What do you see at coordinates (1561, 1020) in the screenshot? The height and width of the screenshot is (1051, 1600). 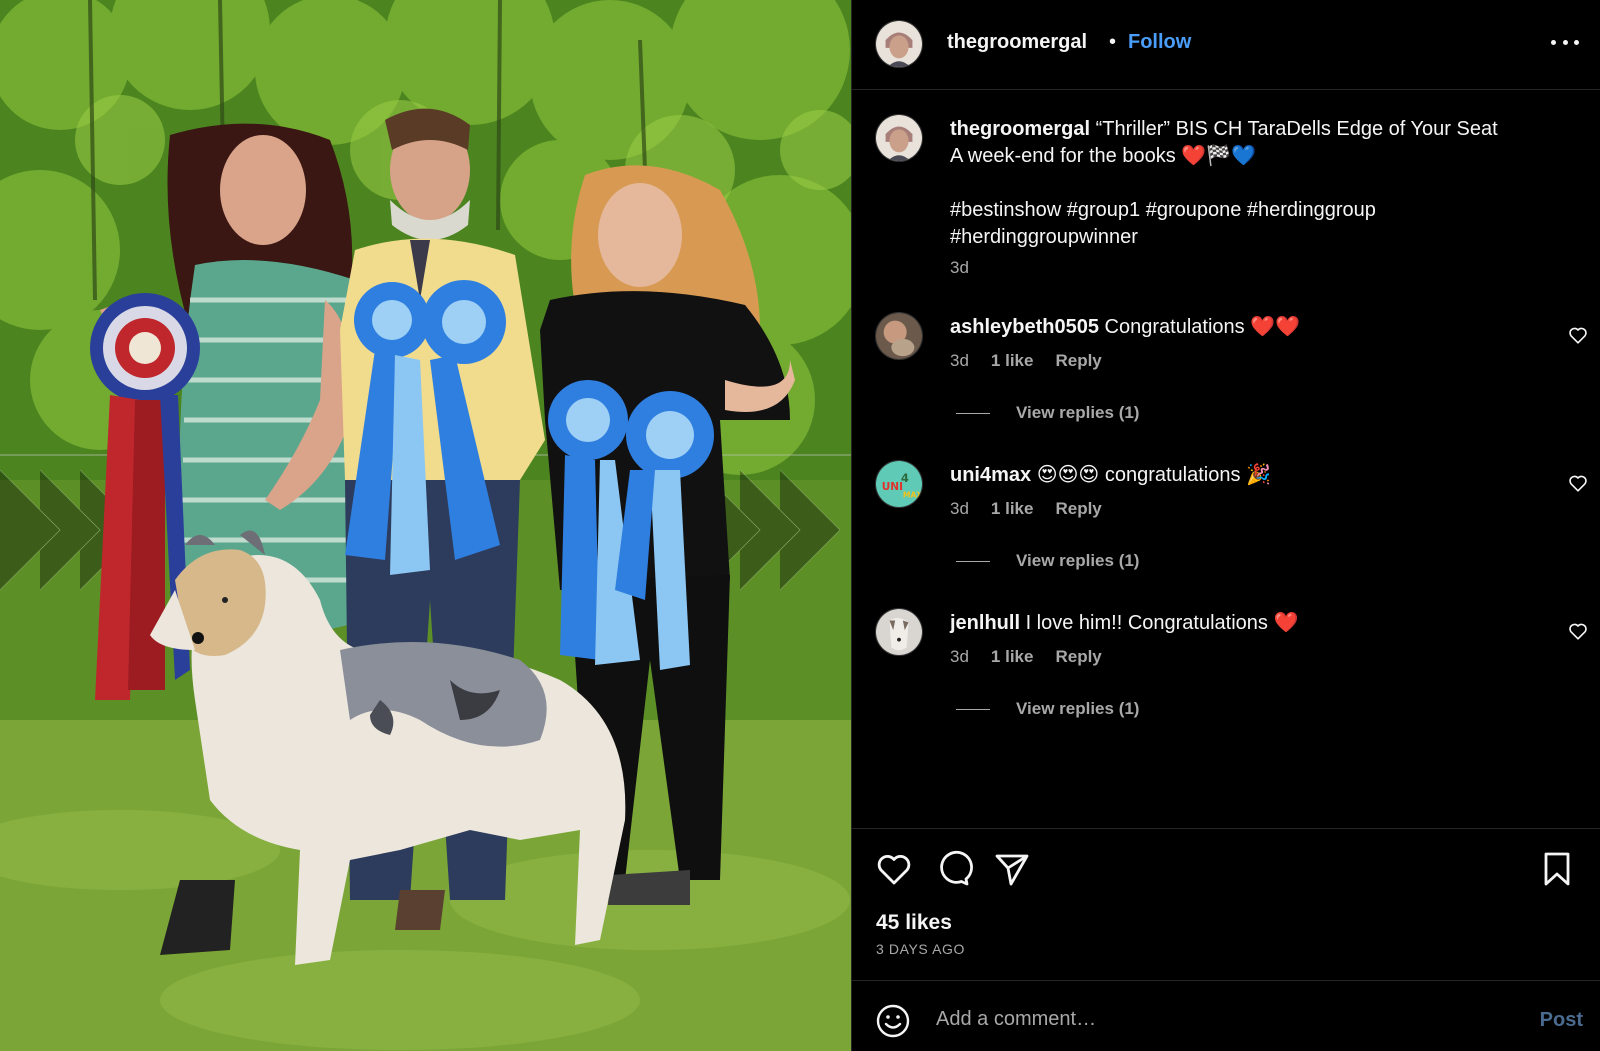 I see `post-comment-button: Post` at bounding box center [1561, 1020].